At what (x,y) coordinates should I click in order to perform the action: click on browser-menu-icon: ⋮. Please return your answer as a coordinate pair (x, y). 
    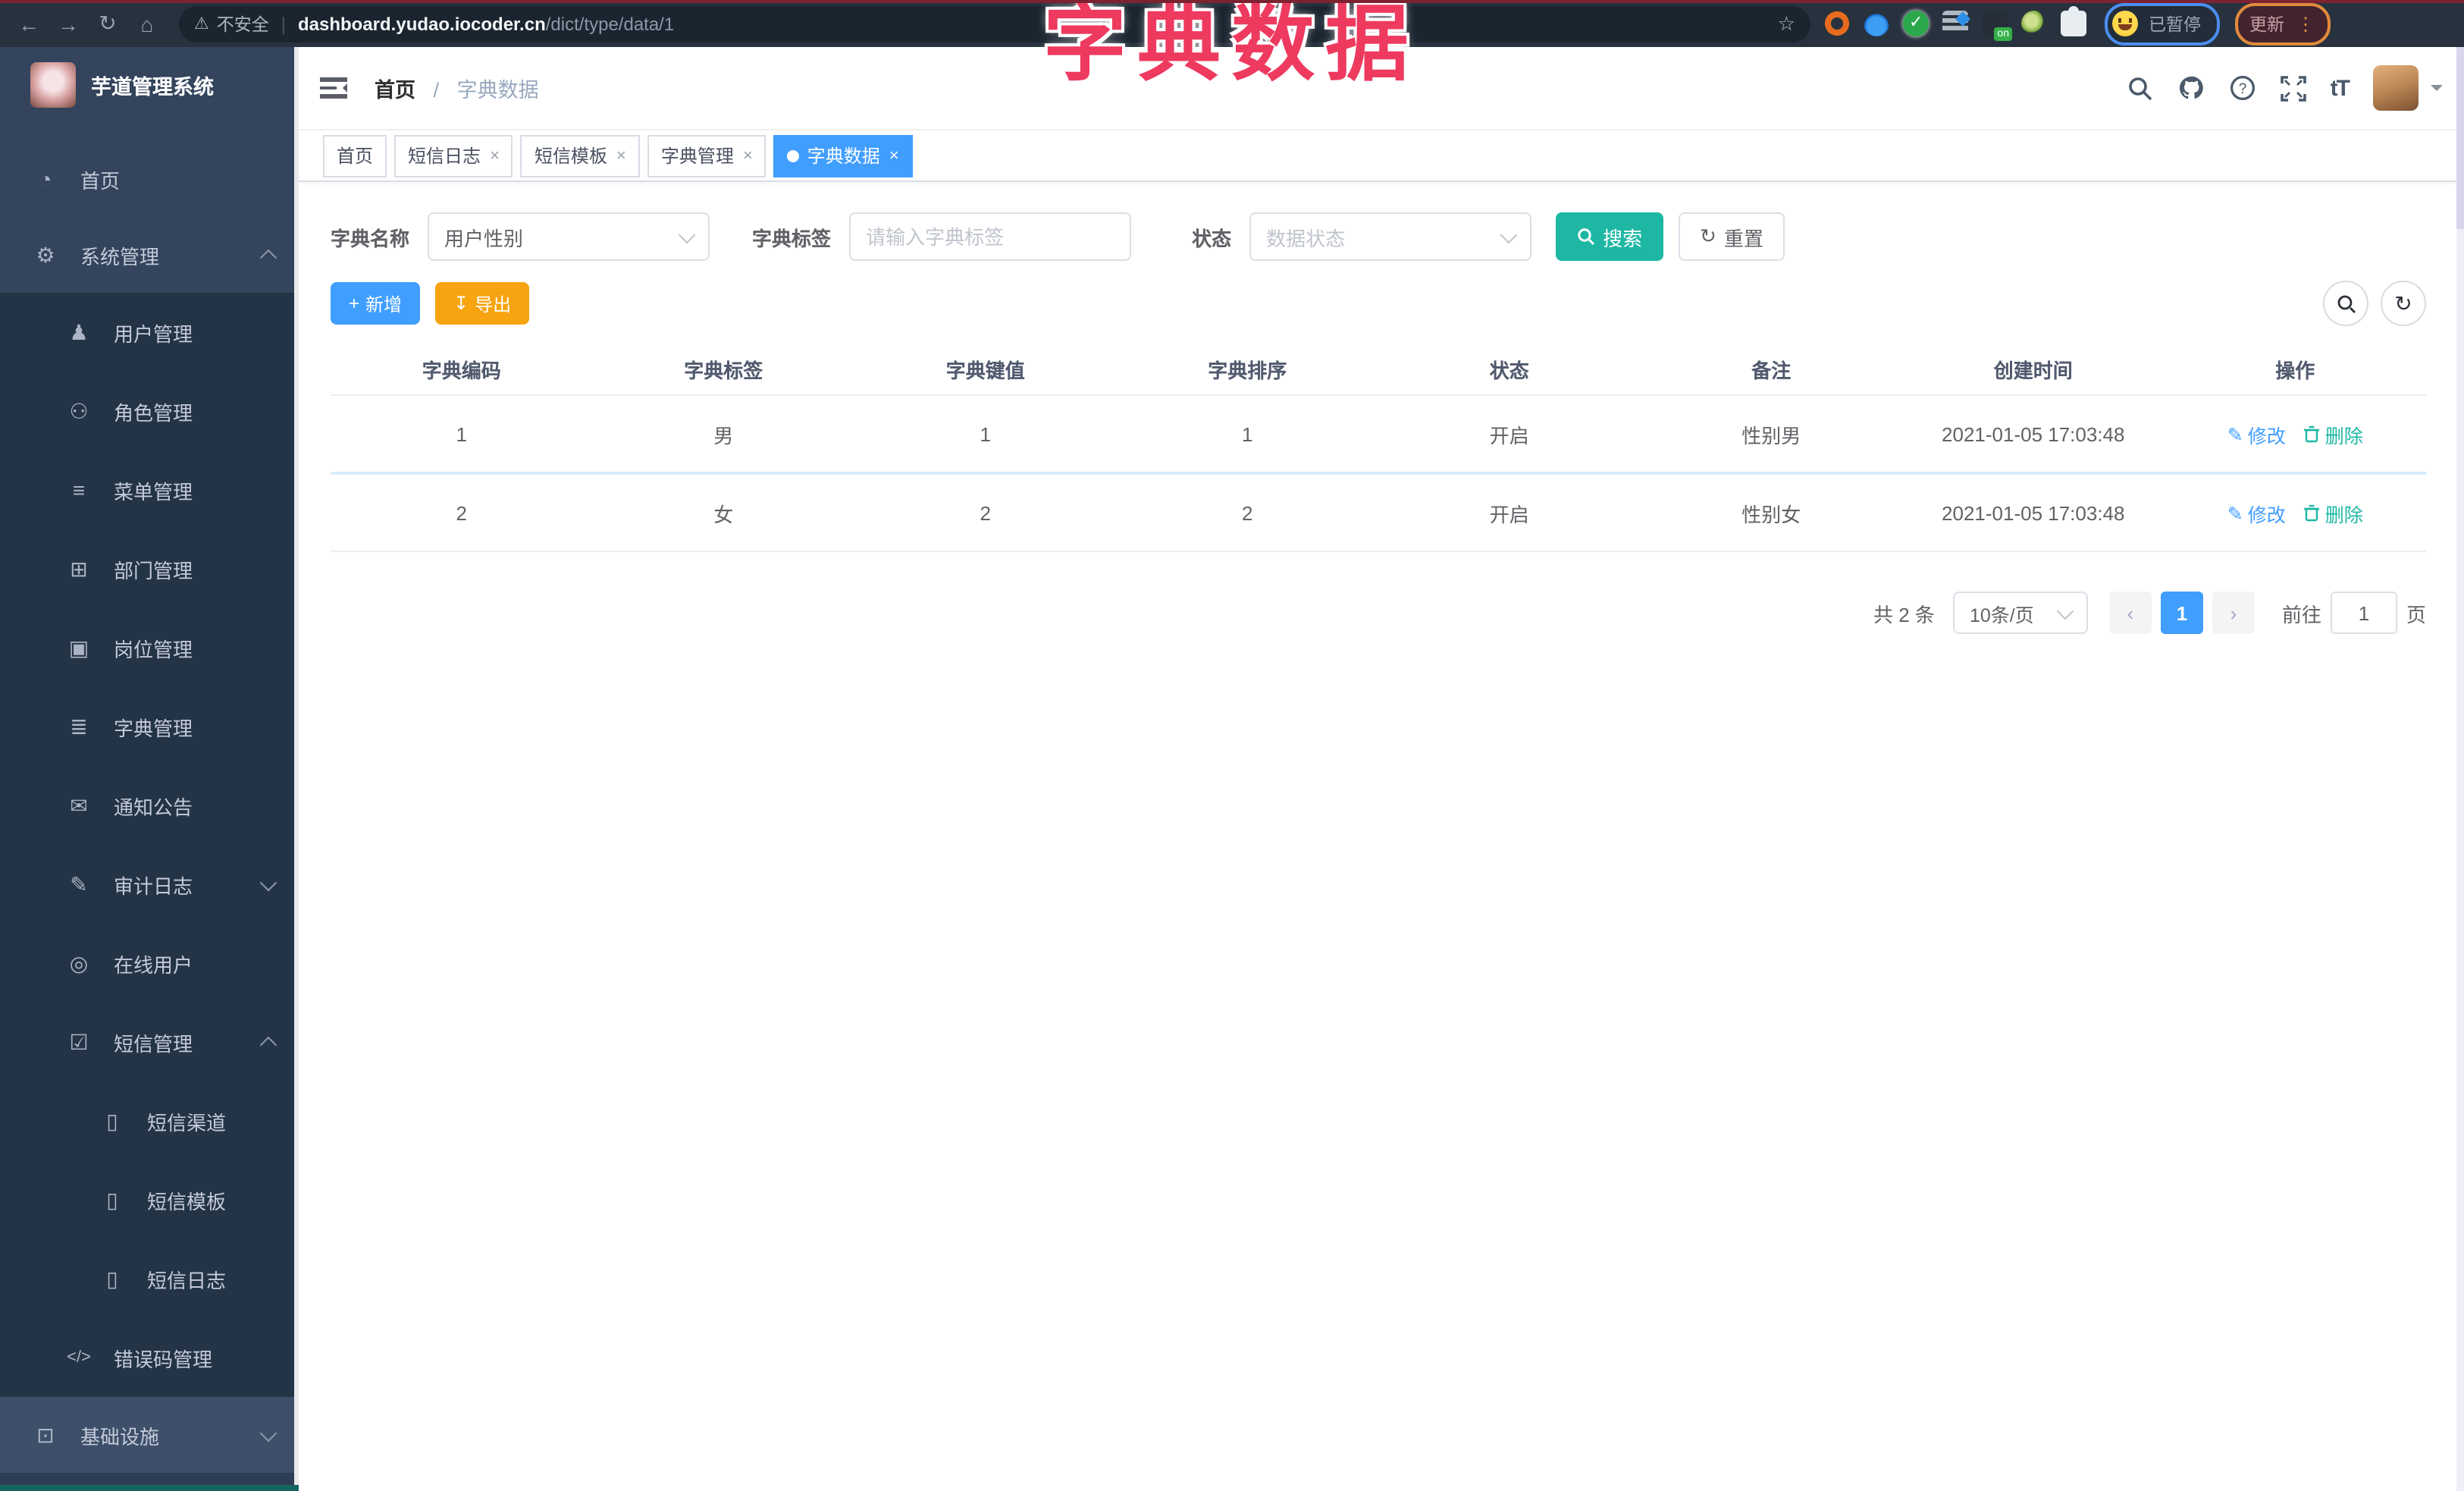
    Looking at the image, I should click on (2305, 23).